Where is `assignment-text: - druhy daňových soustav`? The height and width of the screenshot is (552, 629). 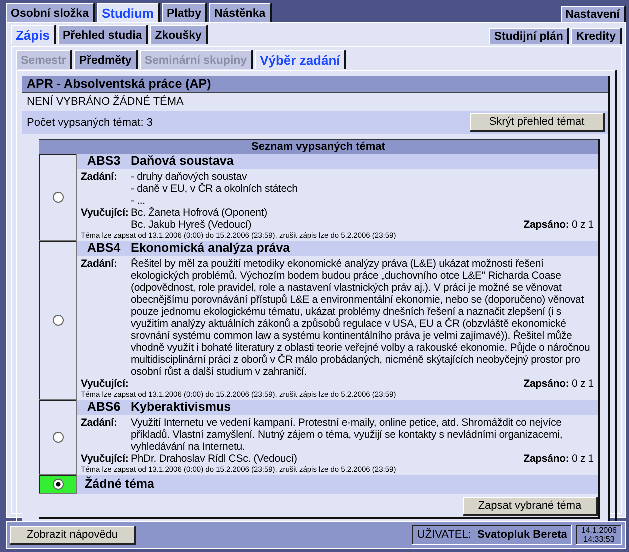
assignment-text: - druhy daňových soustav is located at coordinates (189, 177).